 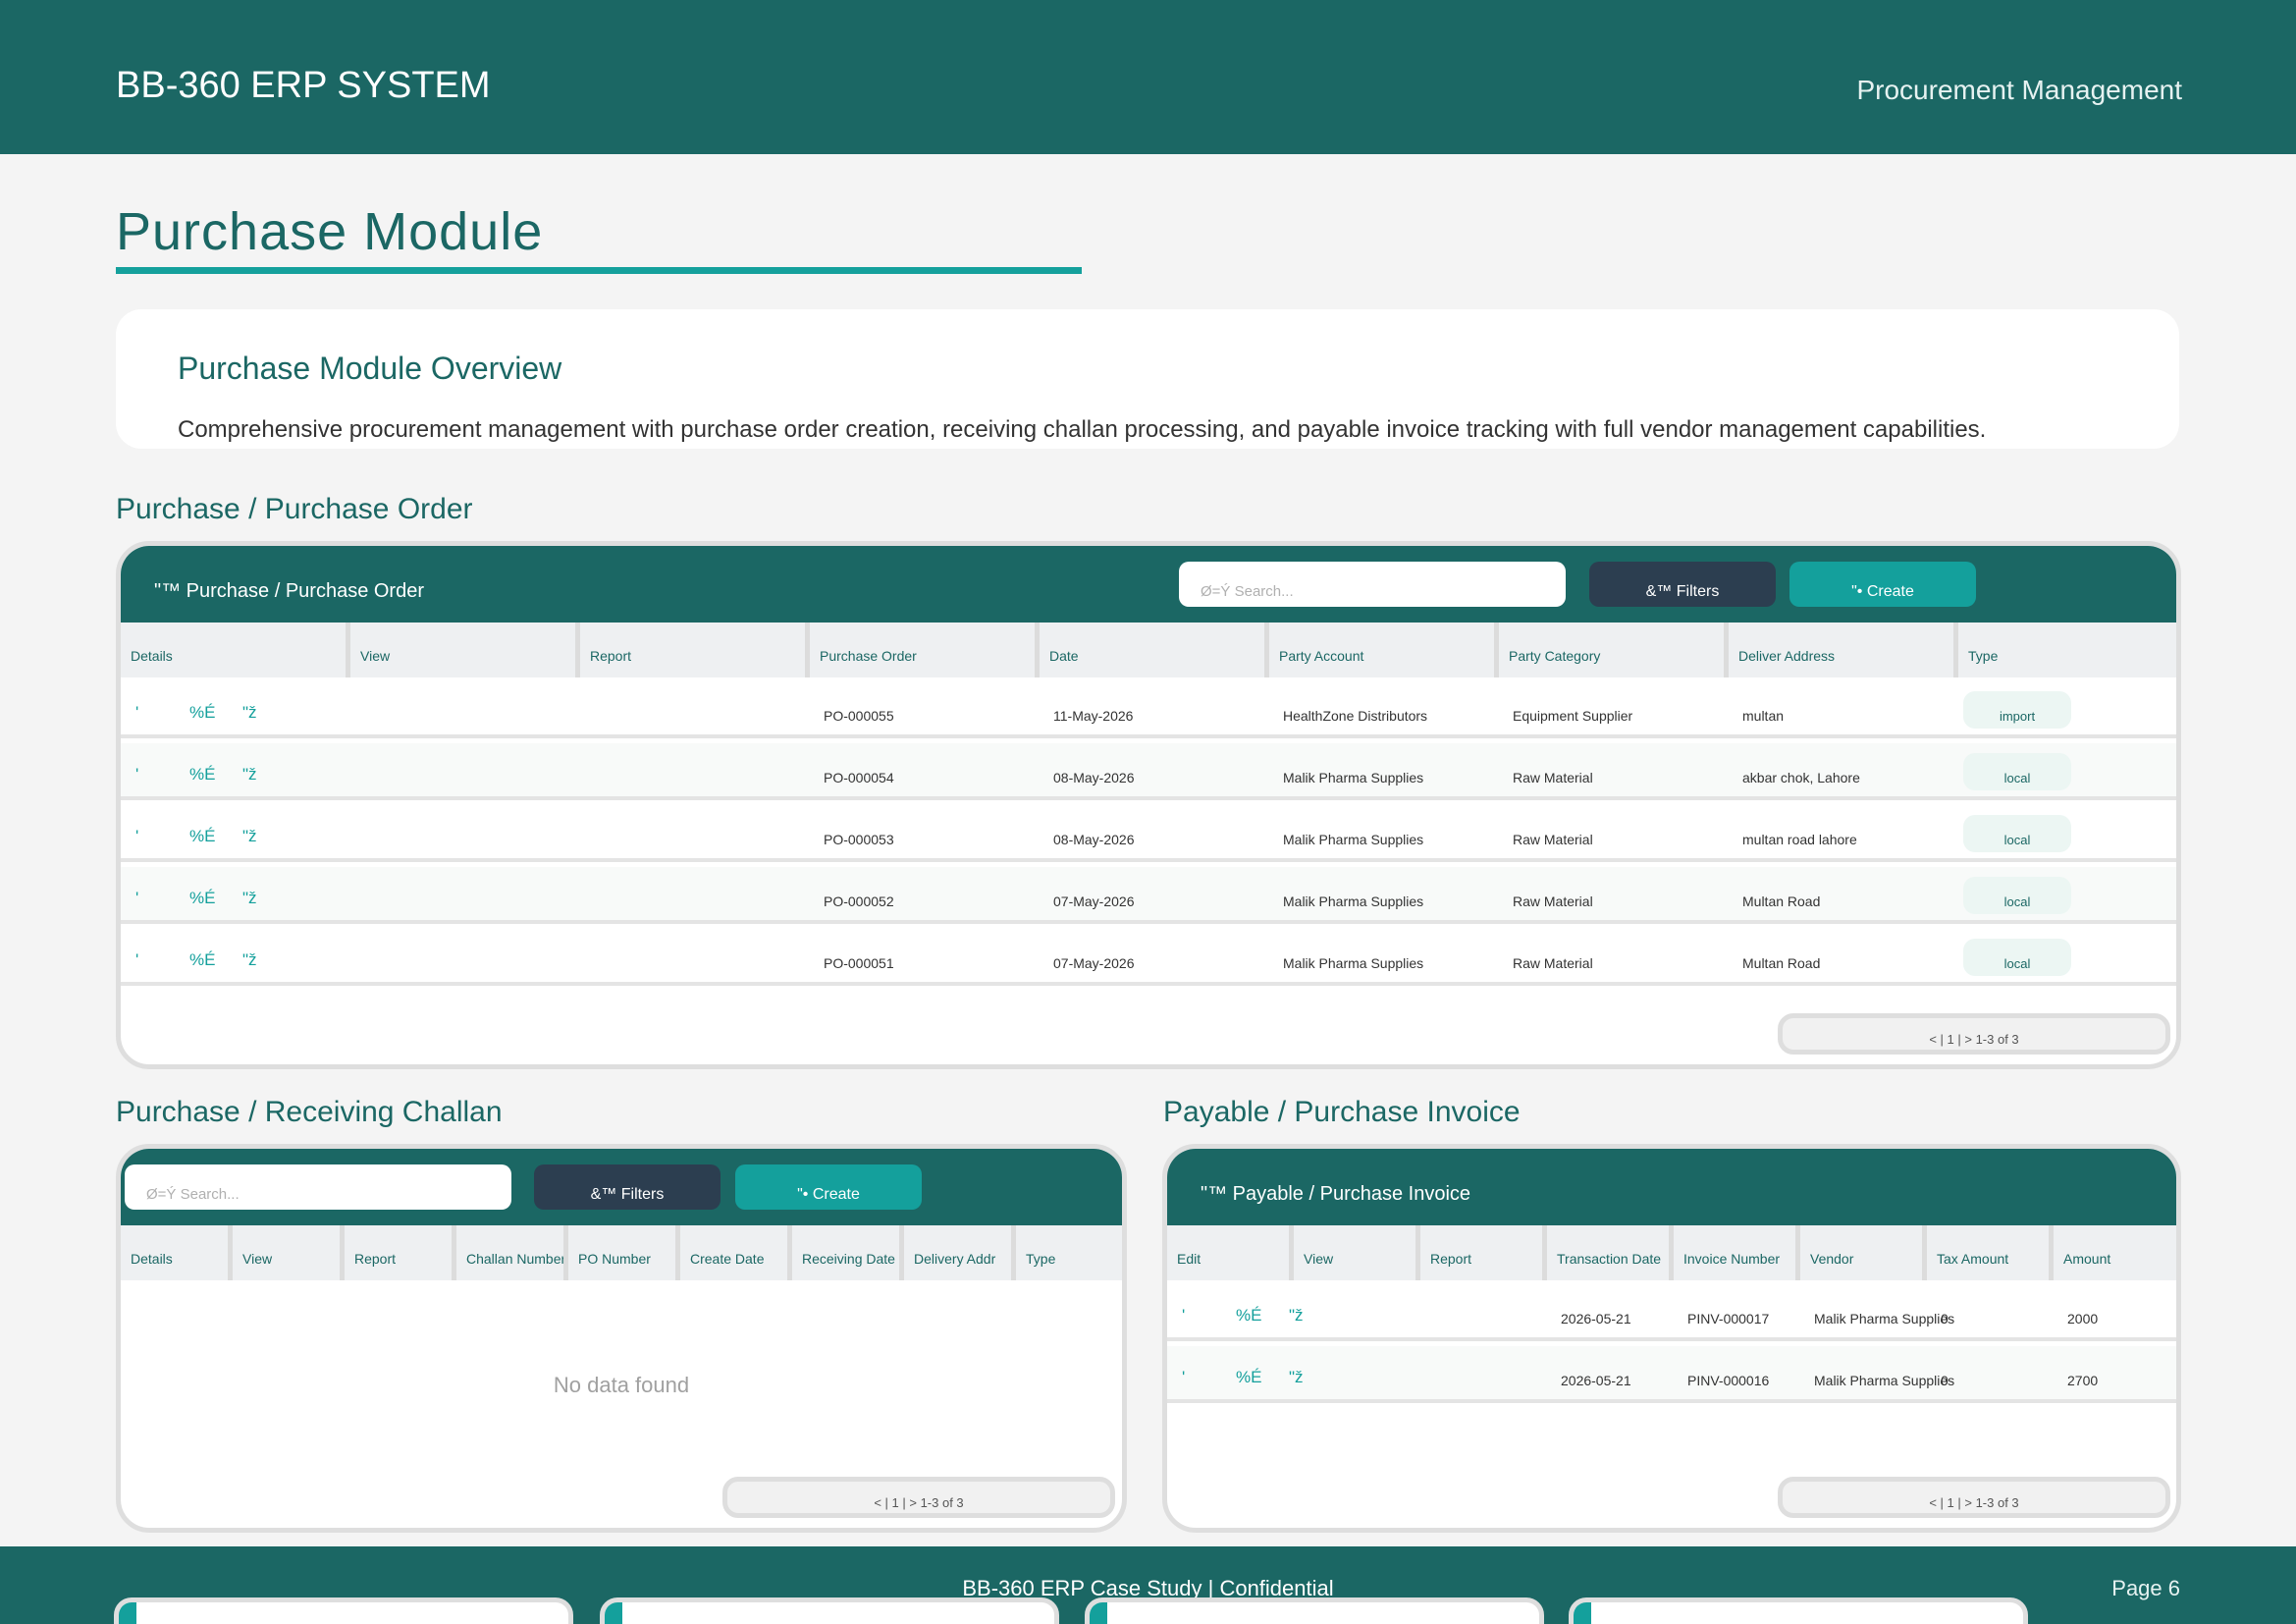 I want to click on receiving-challan-filters-button: &™ Filters, so click(x=627, y=1187).